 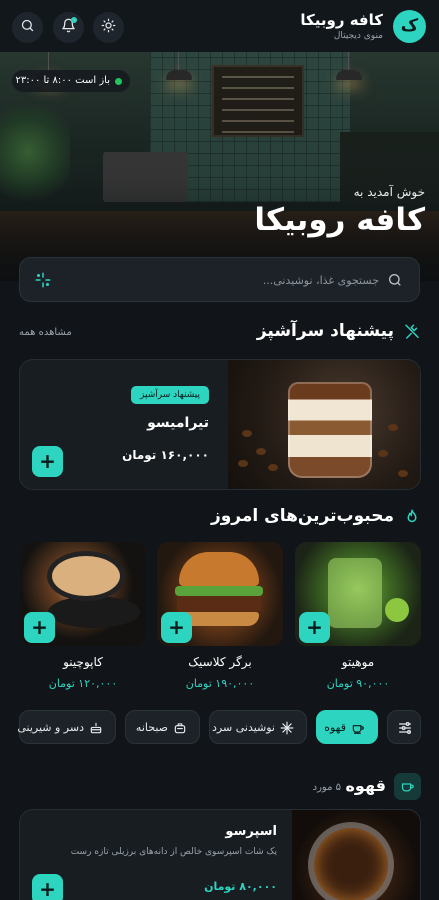 What do you see at coordinates (83, 683) in the screenshot?
I see `popular-item-price: ۱۲۰,۰۰۰ تومان` at bounding box center [83, 683].